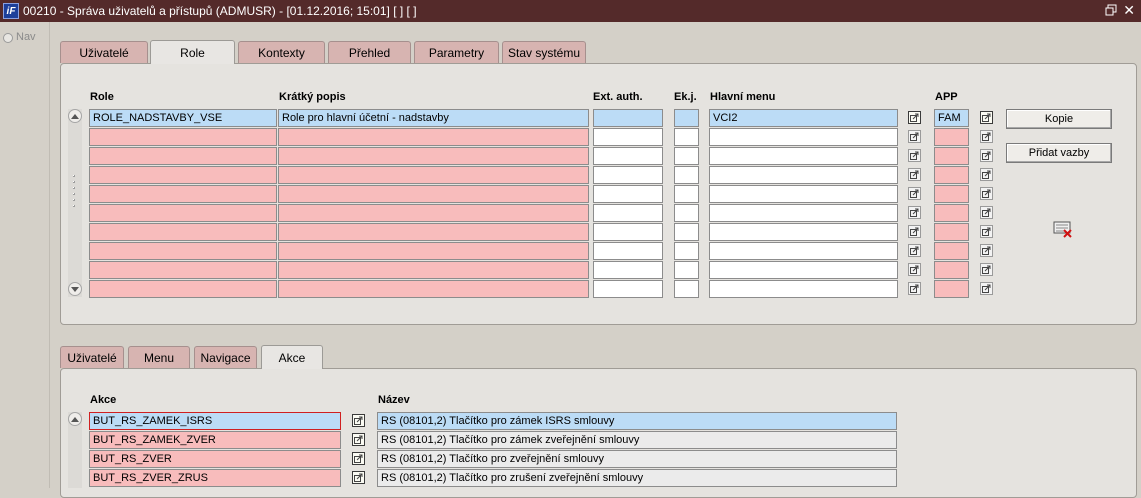 Image resolution: width=1141 pixels, height=498 pixels. What do you see at coordinates (292, 357) in the screenshot?
I see `tab-bottom-akce: Akce` at bounding box center [292, 357].